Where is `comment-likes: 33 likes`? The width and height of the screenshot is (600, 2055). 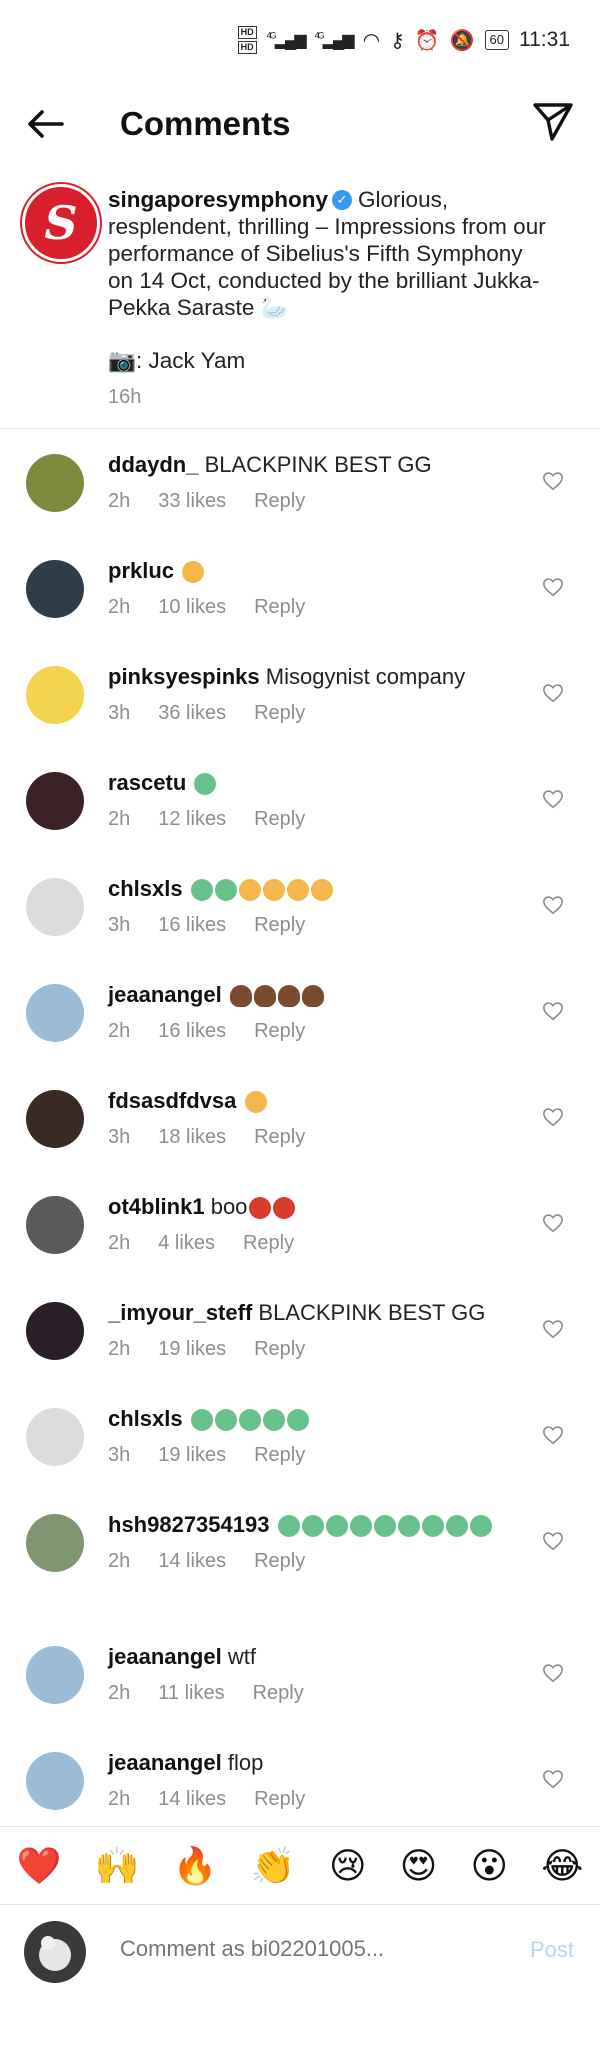
comment-likes: 33 likes is located at coordinates (192, 501).